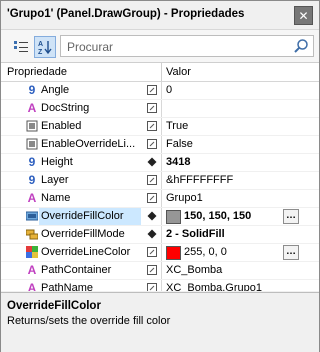 This screenshot has width=320, height=352. What do you see at coordinates (179, 144) in the screenshot?
I see `property-value: False` at bounding box center [179, 144].